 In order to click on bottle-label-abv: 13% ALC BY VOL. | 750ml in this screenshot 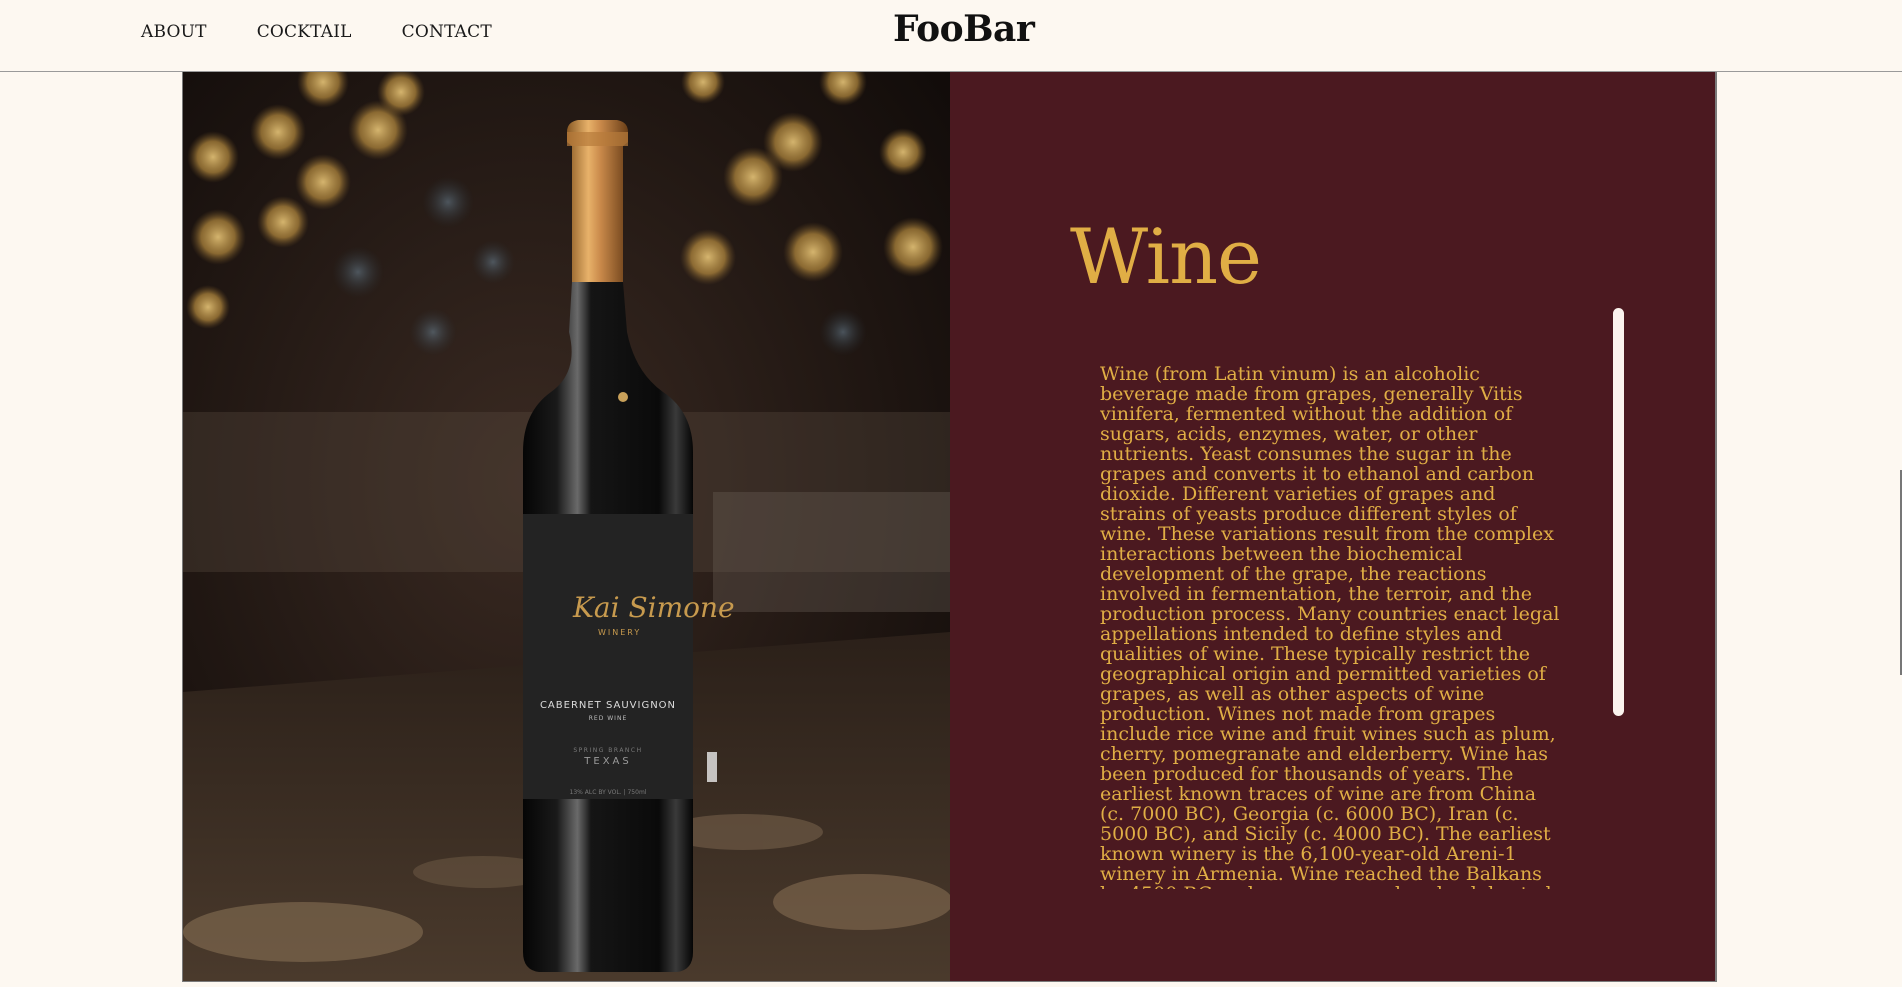, I will do `click(608, 792)`.